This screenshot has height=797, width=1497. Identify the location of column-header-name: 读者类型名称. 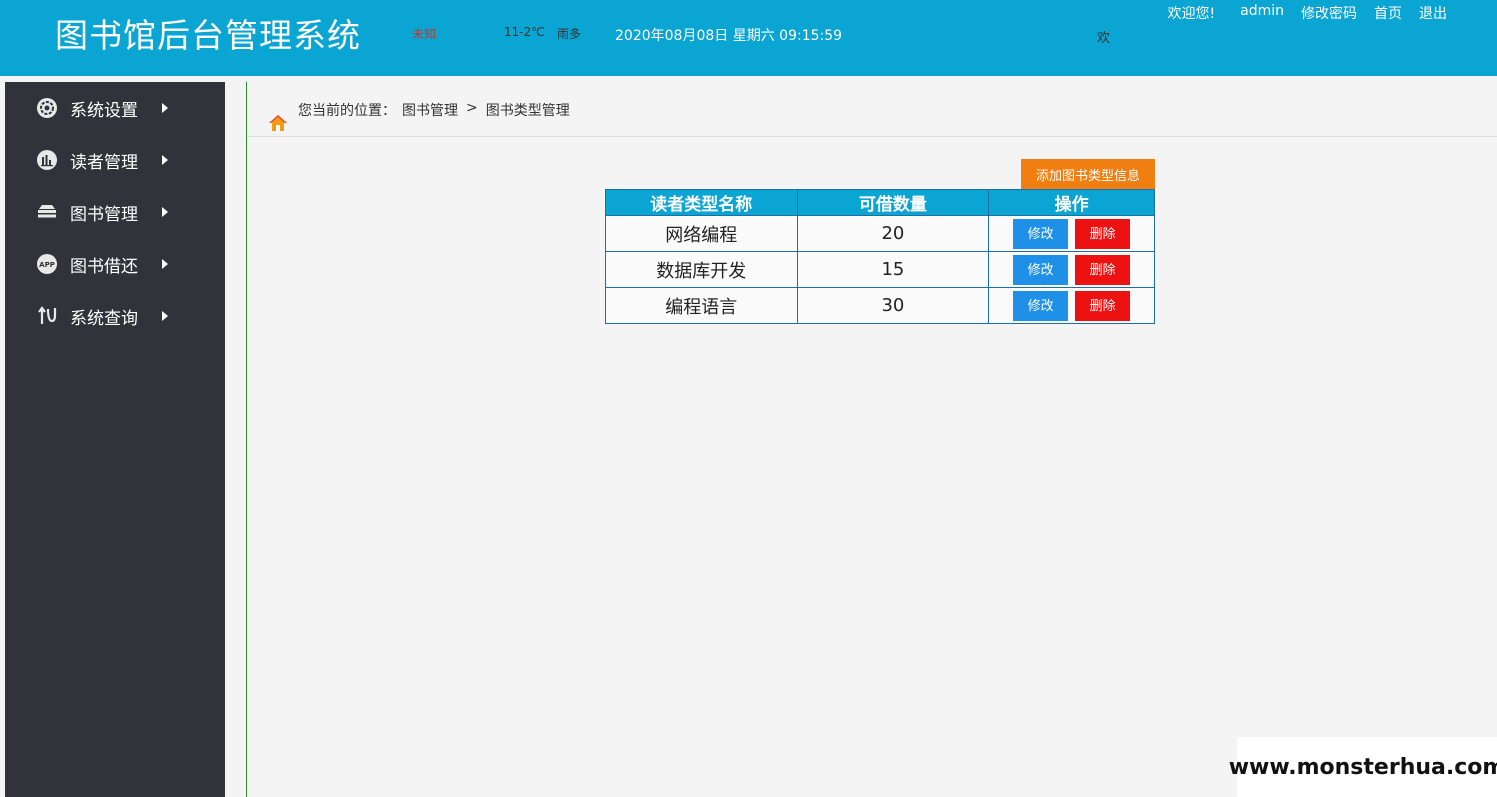
(701, 202).